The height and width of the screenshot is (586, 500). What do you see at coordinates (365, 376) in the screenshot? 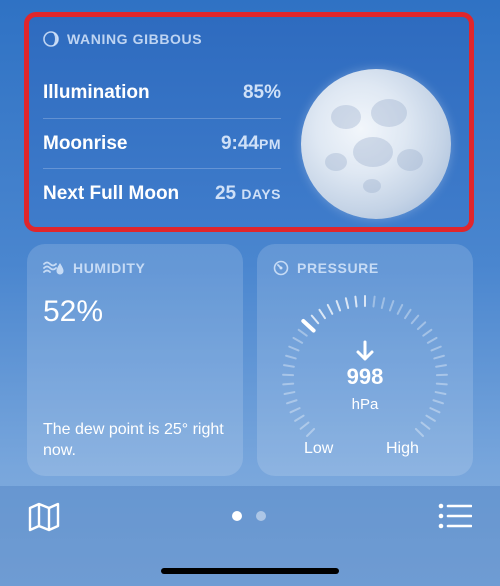
I see `pressure-value: 998` at bounding box center [365, 376].